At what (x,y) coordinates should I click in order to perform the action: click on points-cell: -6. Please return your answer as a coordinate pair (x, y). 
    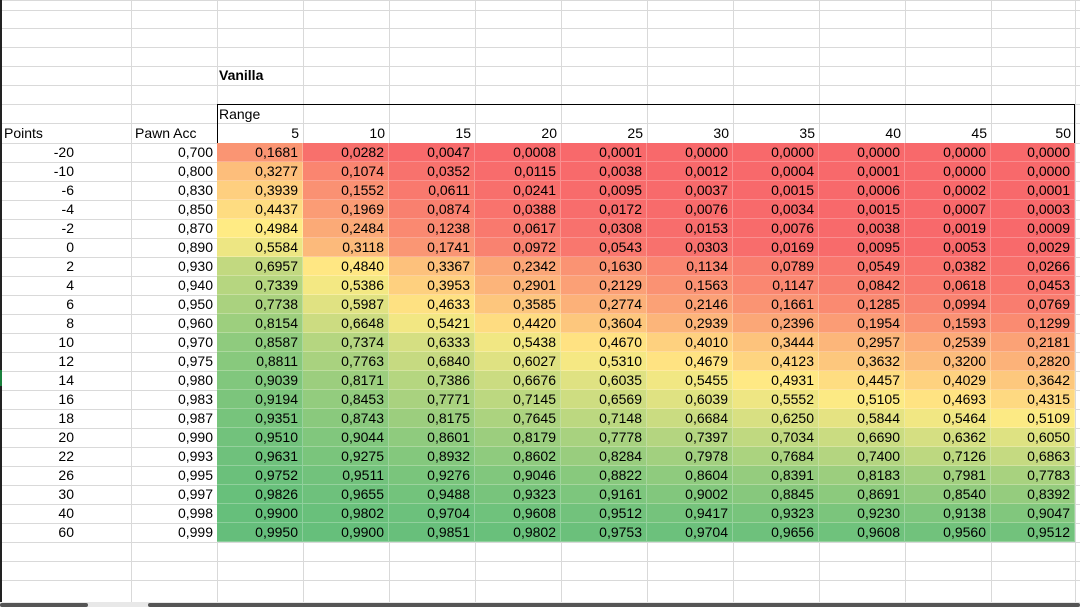
    Looking at the image, I should click on (39, 190).